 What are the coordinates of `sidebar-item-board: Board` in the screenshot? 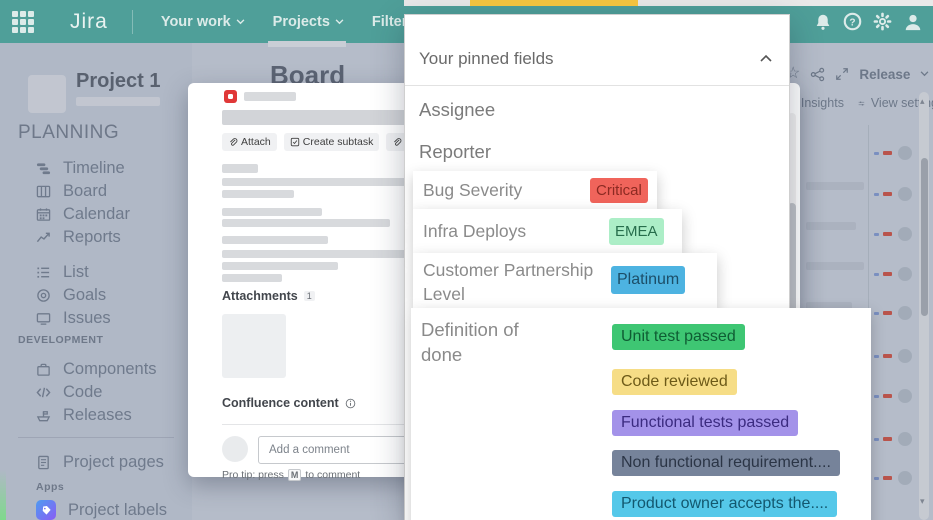 It's located at (71, 191).